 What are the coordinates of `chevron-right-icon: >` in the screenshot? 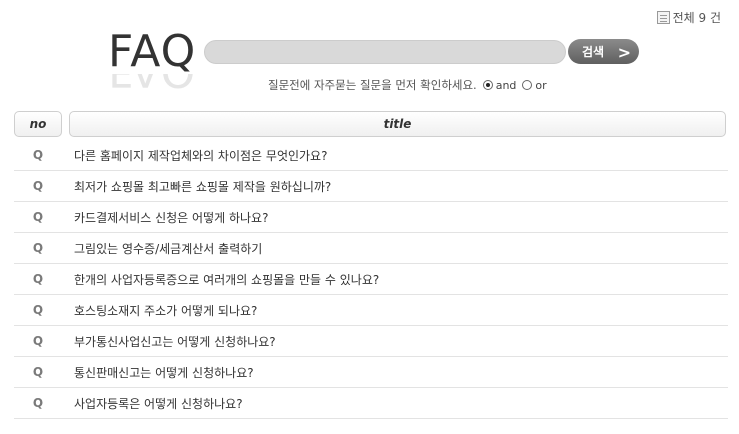 It's located at (624, 52).